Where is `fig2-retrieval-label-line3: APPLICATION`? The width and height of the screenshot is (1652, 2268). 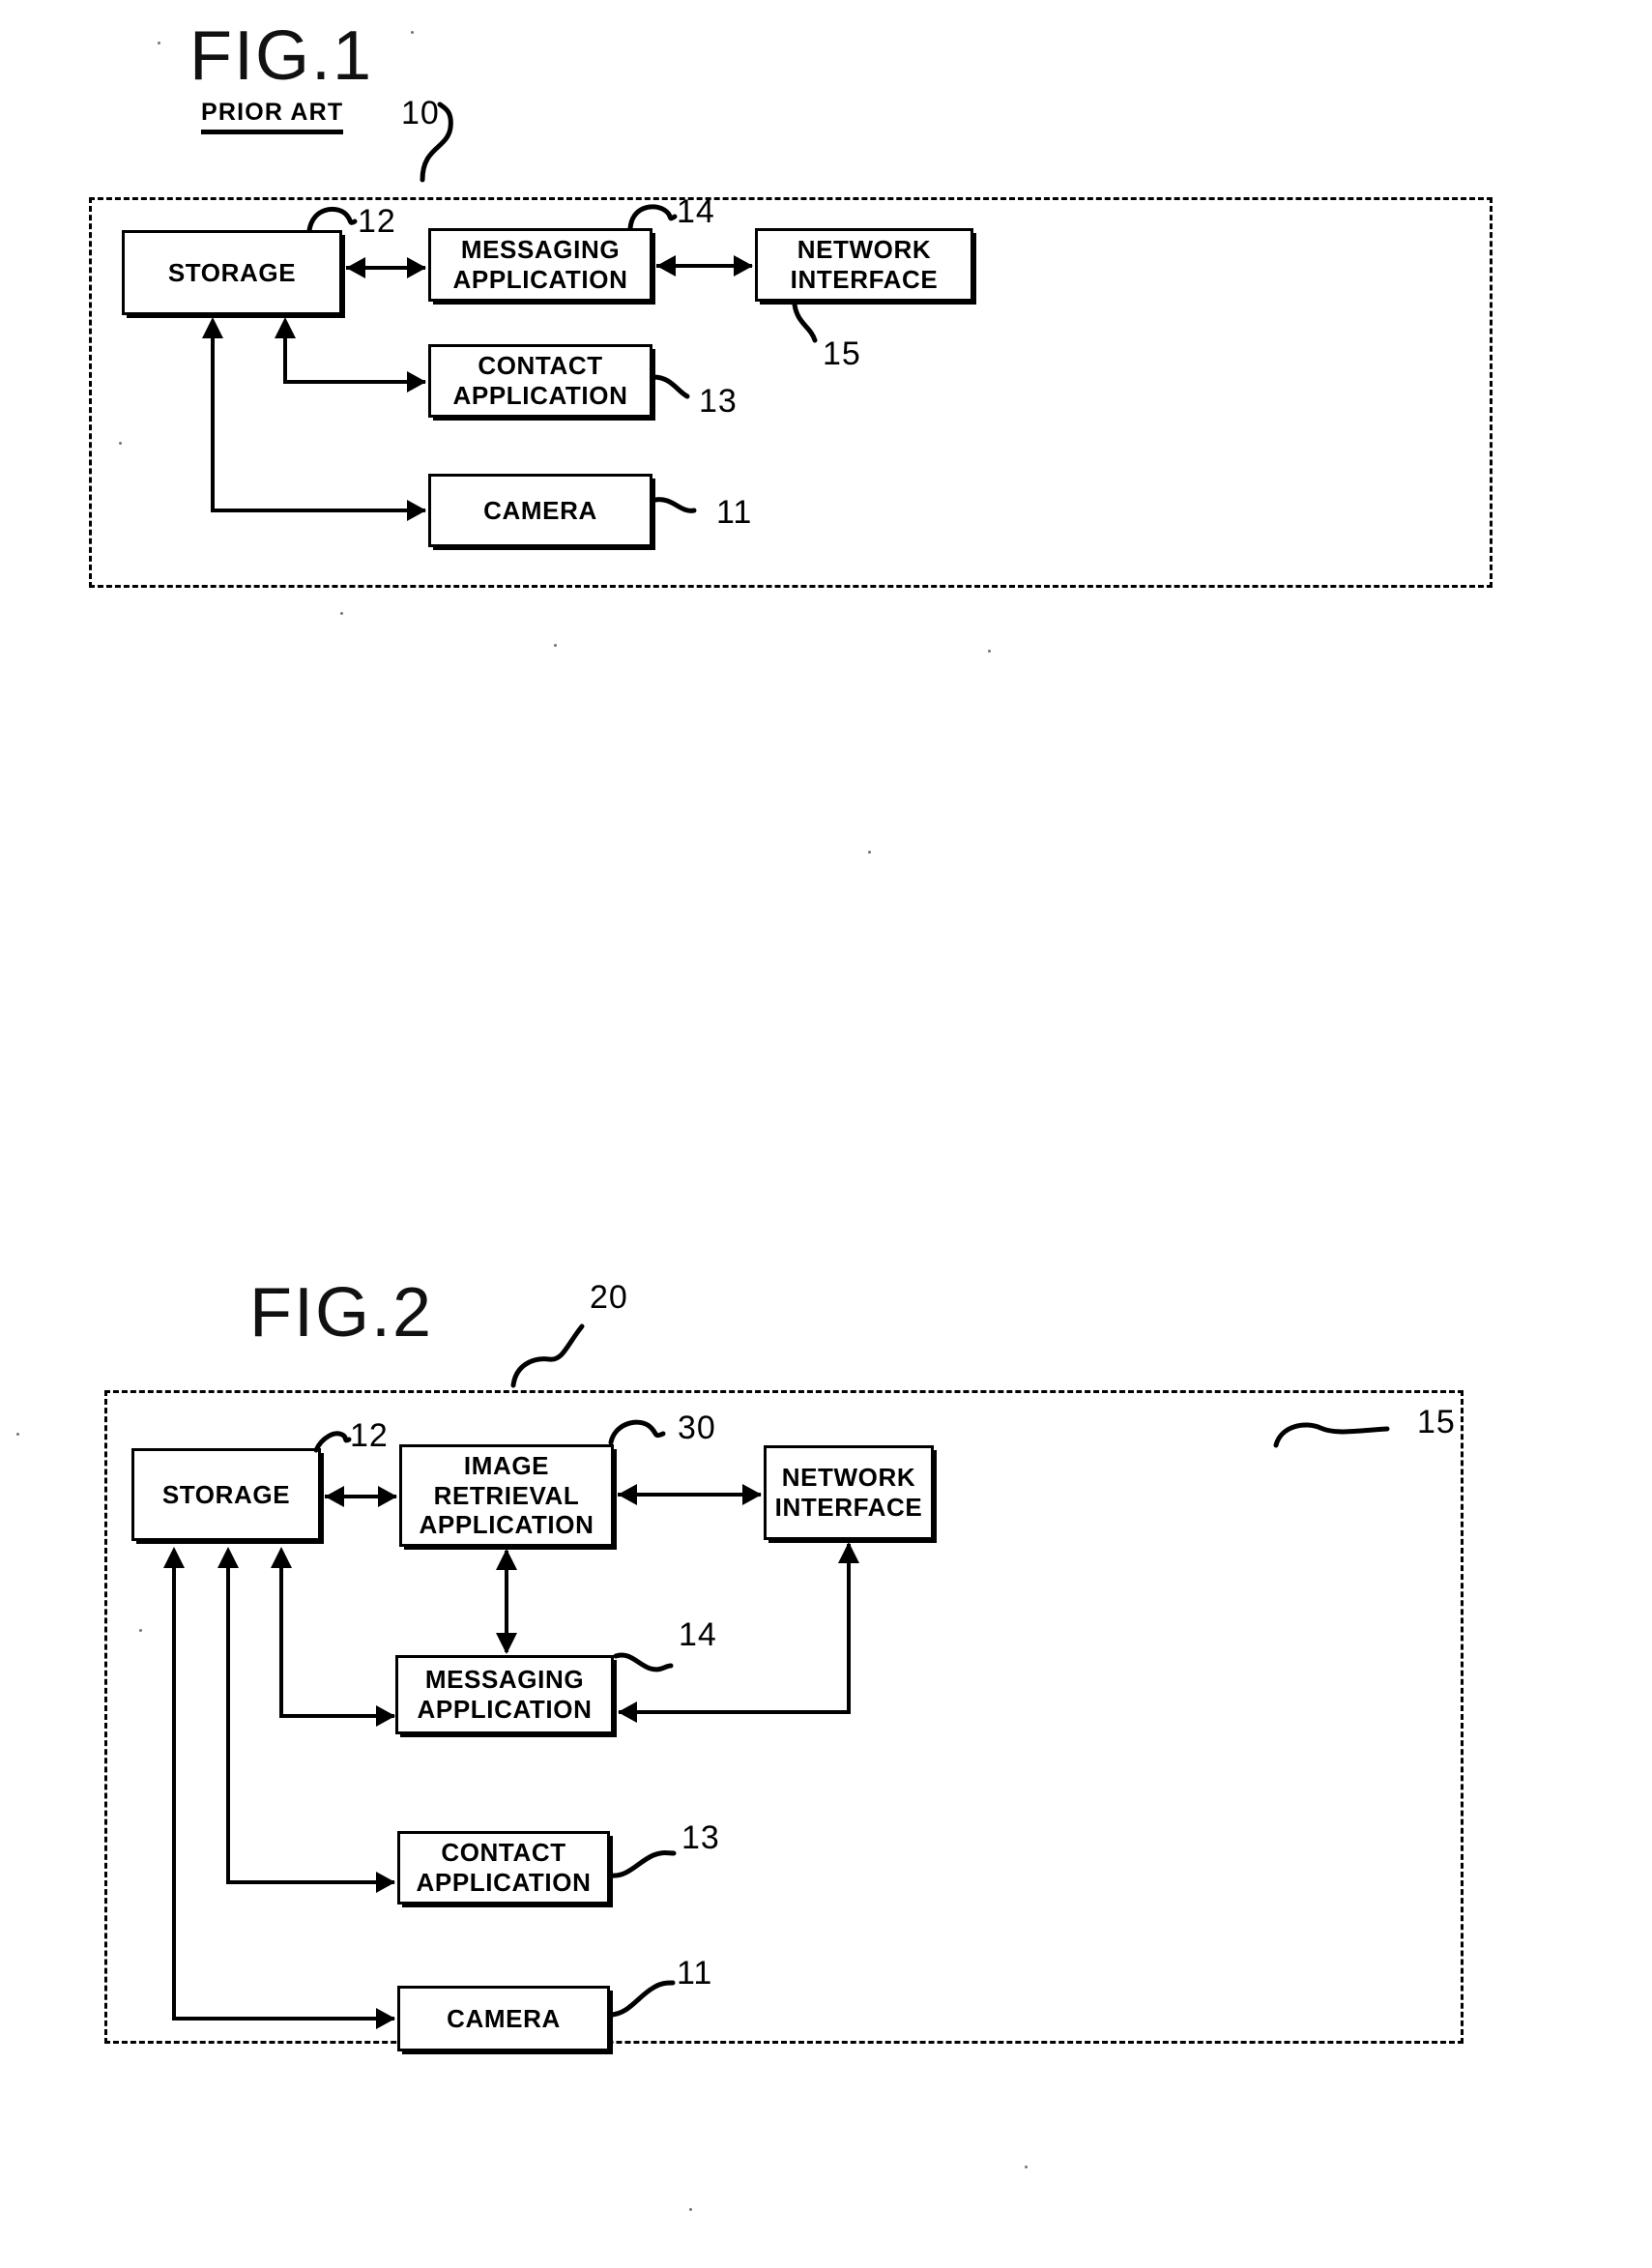
fig2-retrieval-label-line3: APPLICATION is located at coordinates (506, 1525).